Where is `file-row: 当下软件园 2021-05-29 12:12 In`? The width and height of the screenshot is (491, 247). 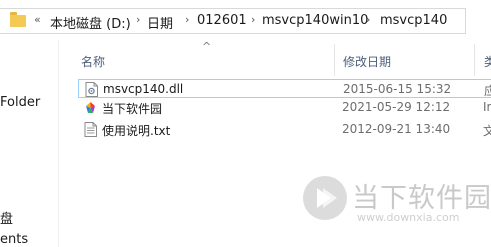
file-row: 当下软件园 2021-05-29 12:12 In is located at coordinates (284, 107).